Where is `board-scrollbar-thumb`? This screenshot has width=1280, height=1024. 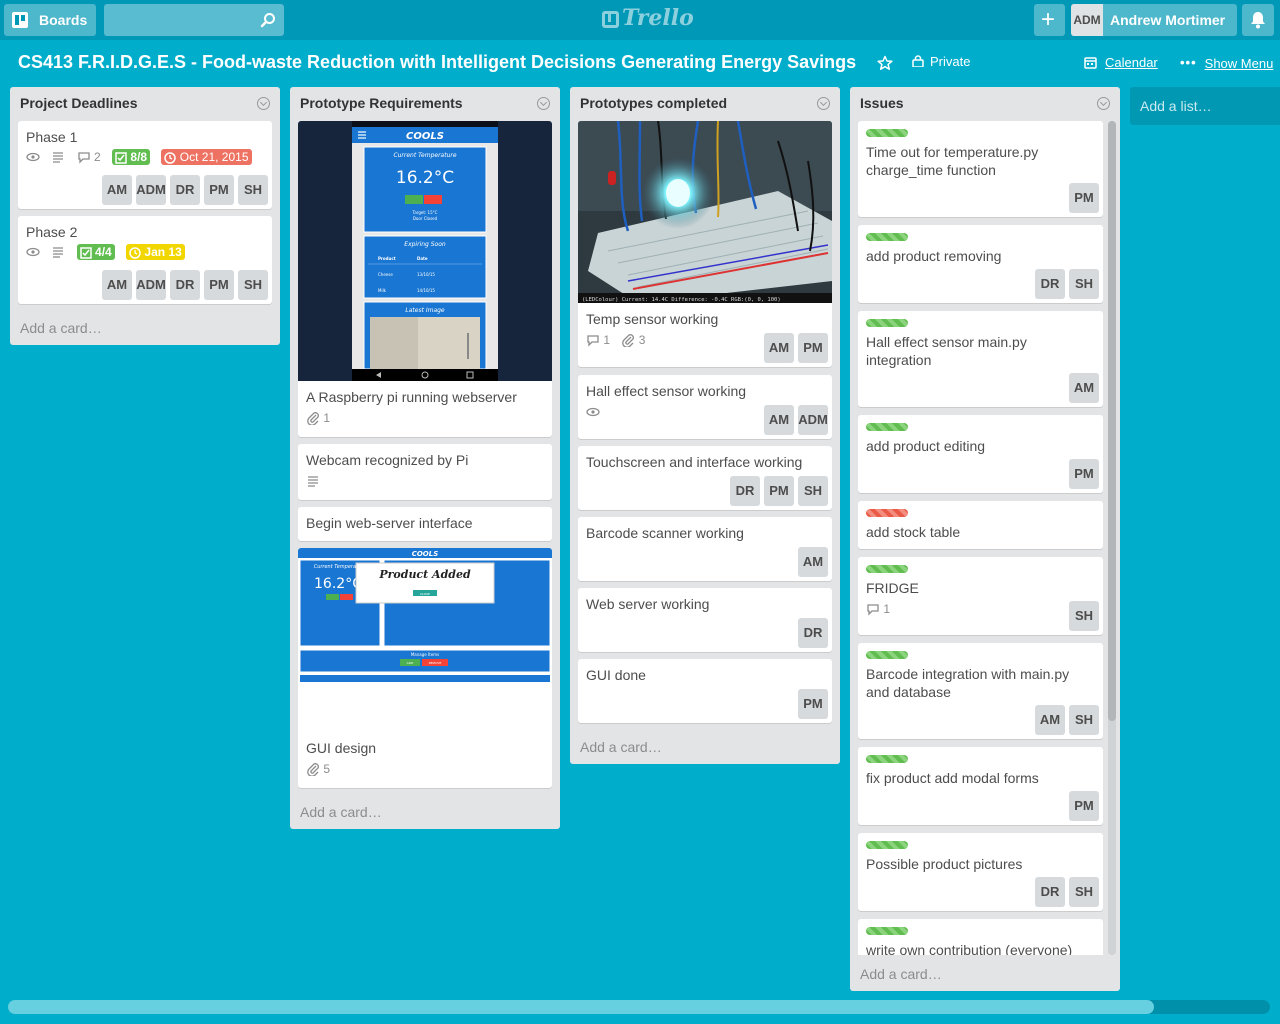 board-scrollbar-thumb is located at coordinates (581, 1007).